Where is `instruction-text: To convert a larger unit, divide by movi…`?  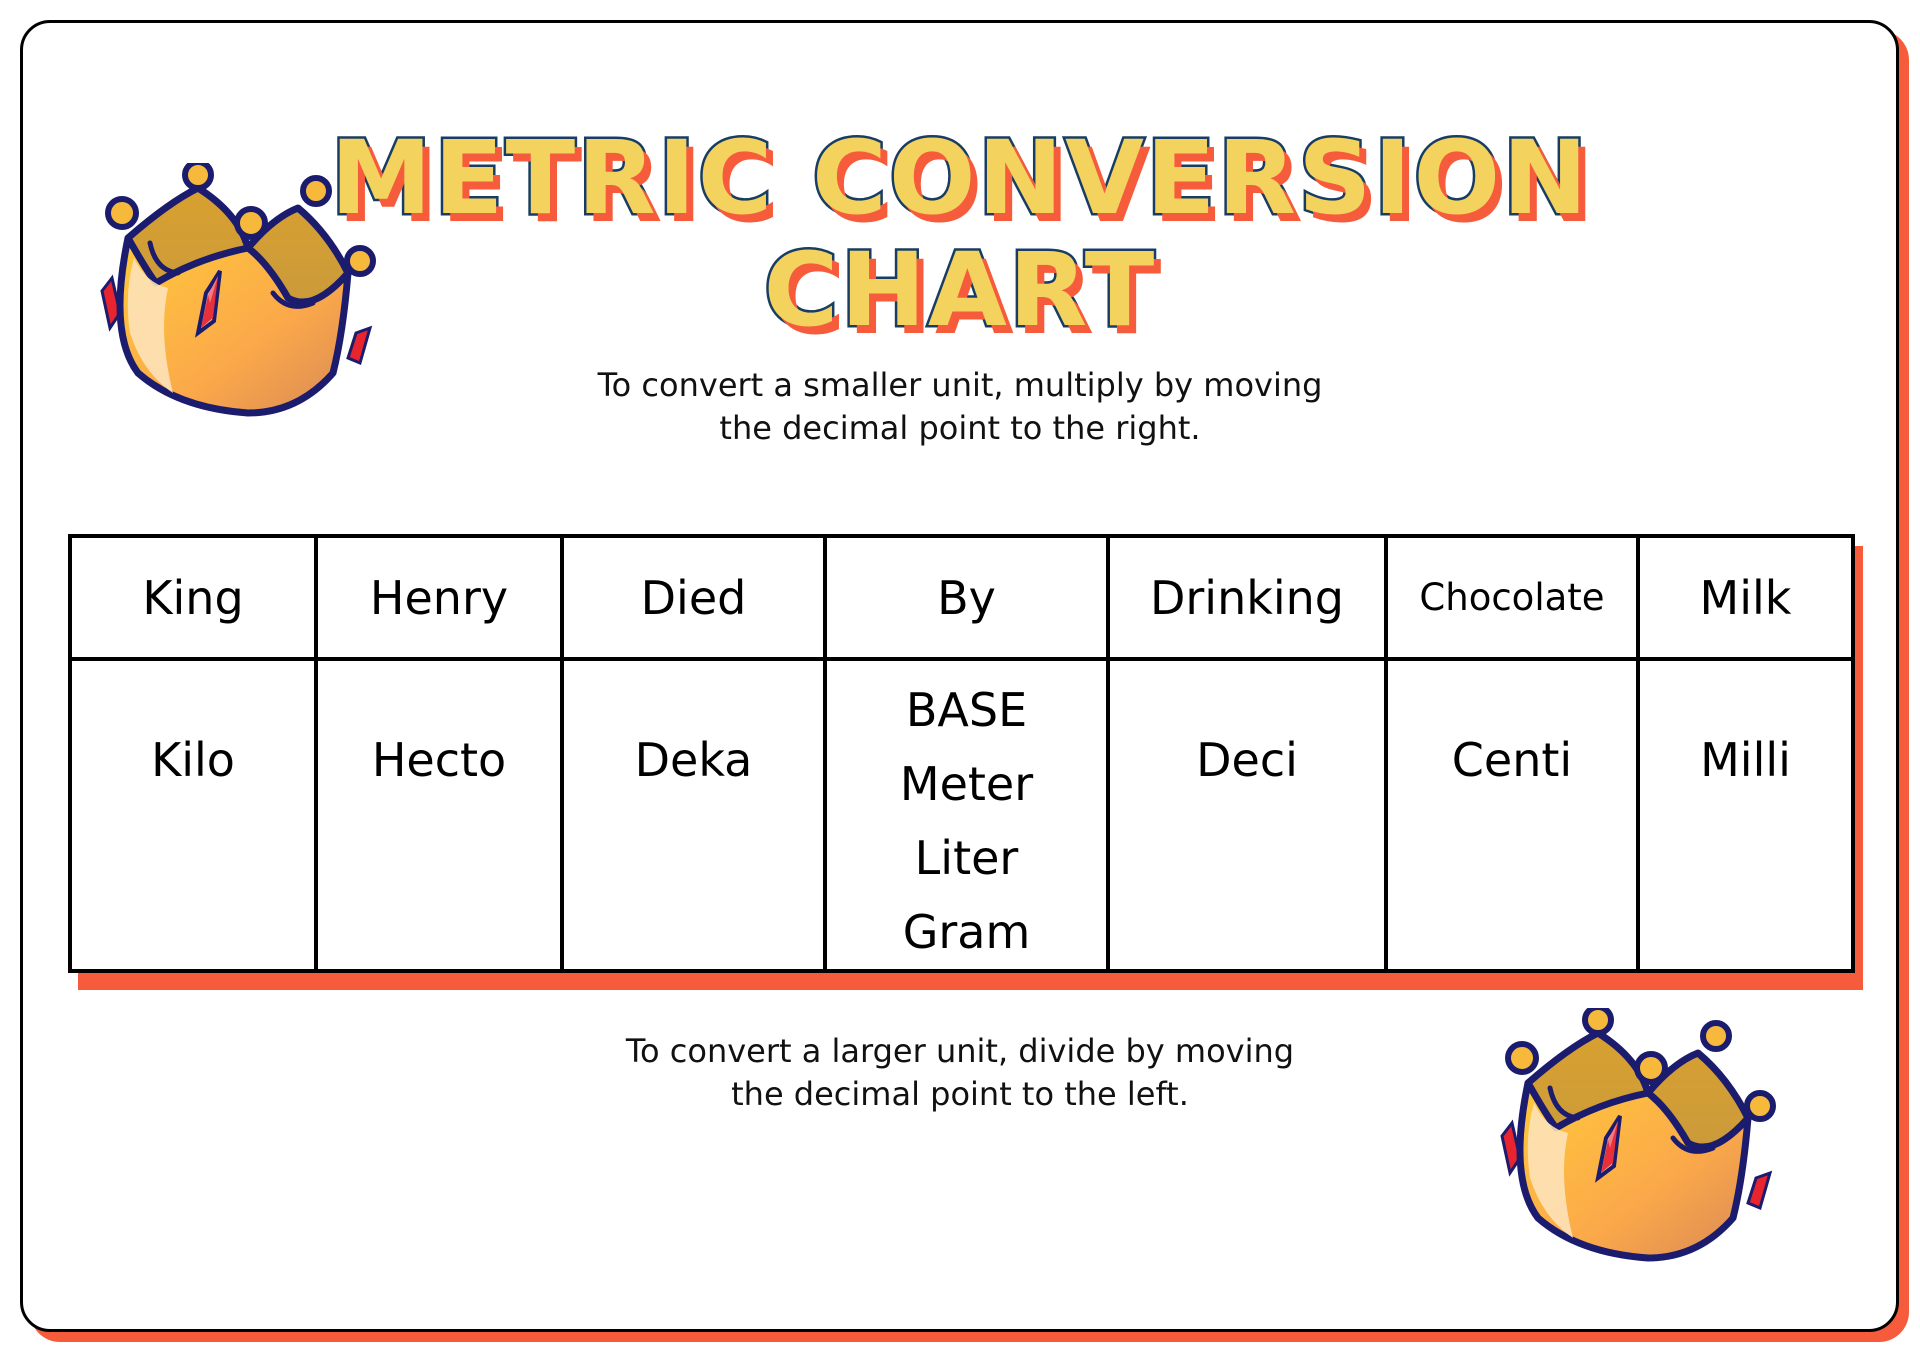 instruction-text: To convert a larger unit, divide by movi… is located at coordinates (960, 1051).